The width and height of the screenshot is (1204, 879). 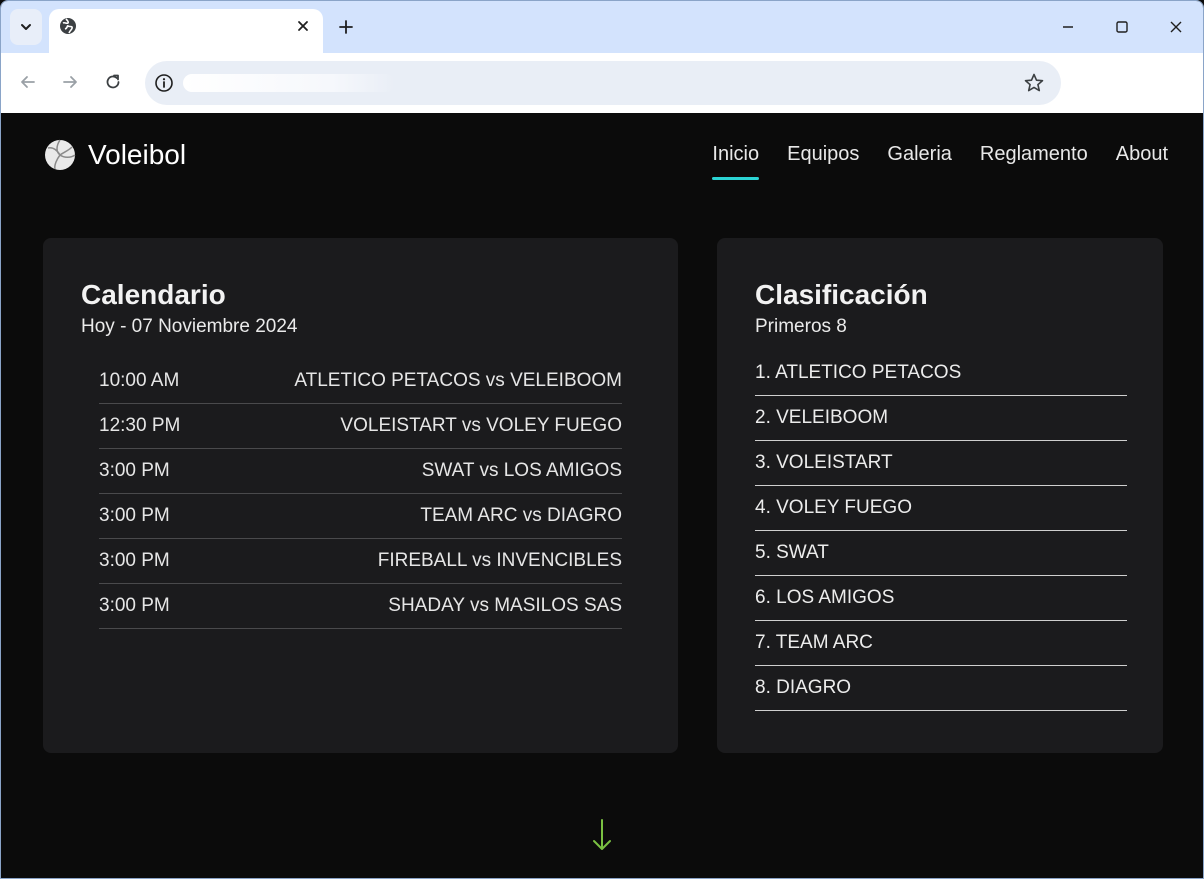 I want to click on brand: Voleibol, so click(x=115, y=155).